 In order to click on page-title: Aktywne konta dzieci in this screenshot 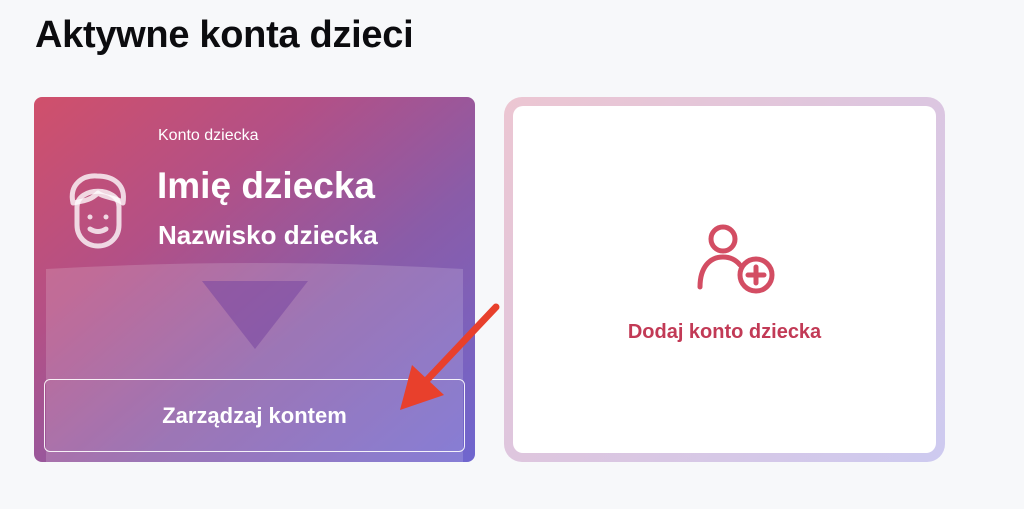, I will do `click(224, 35)`.